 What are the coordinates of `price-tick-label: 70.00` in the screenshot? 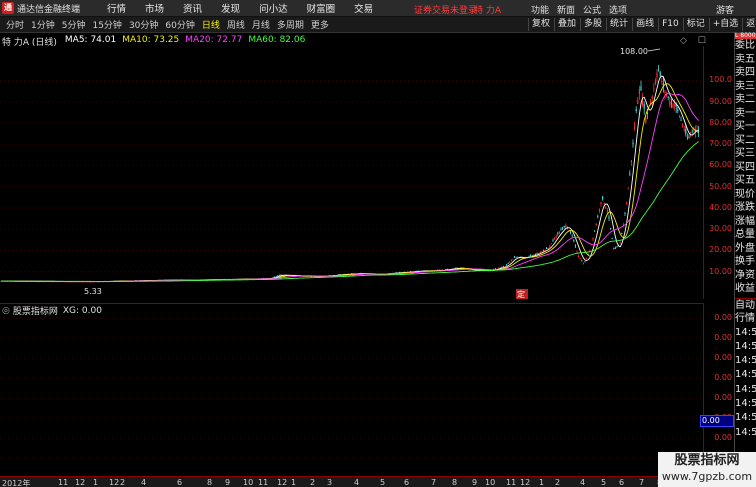 It's located at (720, 144).